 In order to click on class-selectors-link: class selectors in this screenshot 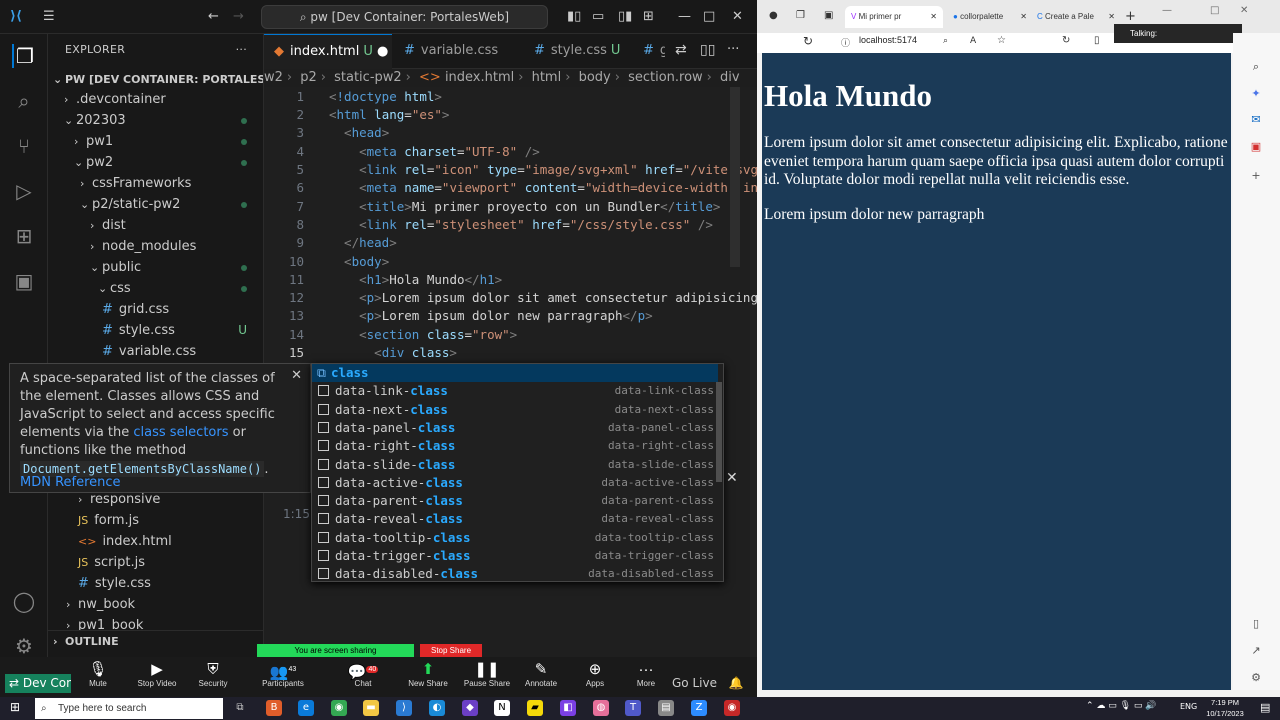, I will do `click(180, 432)`.